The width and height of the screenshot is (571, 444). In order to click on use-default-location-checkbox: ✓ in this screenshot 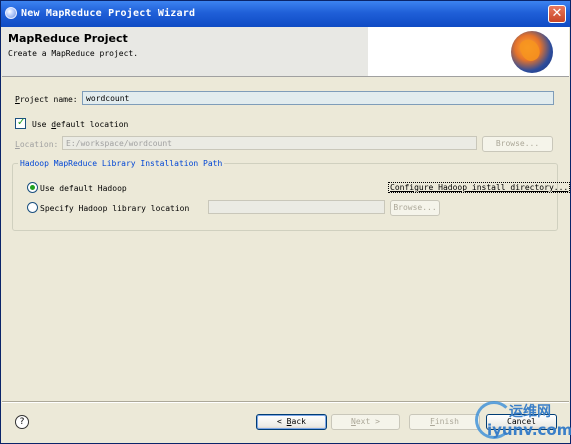, I will do `click(20, 123)`.